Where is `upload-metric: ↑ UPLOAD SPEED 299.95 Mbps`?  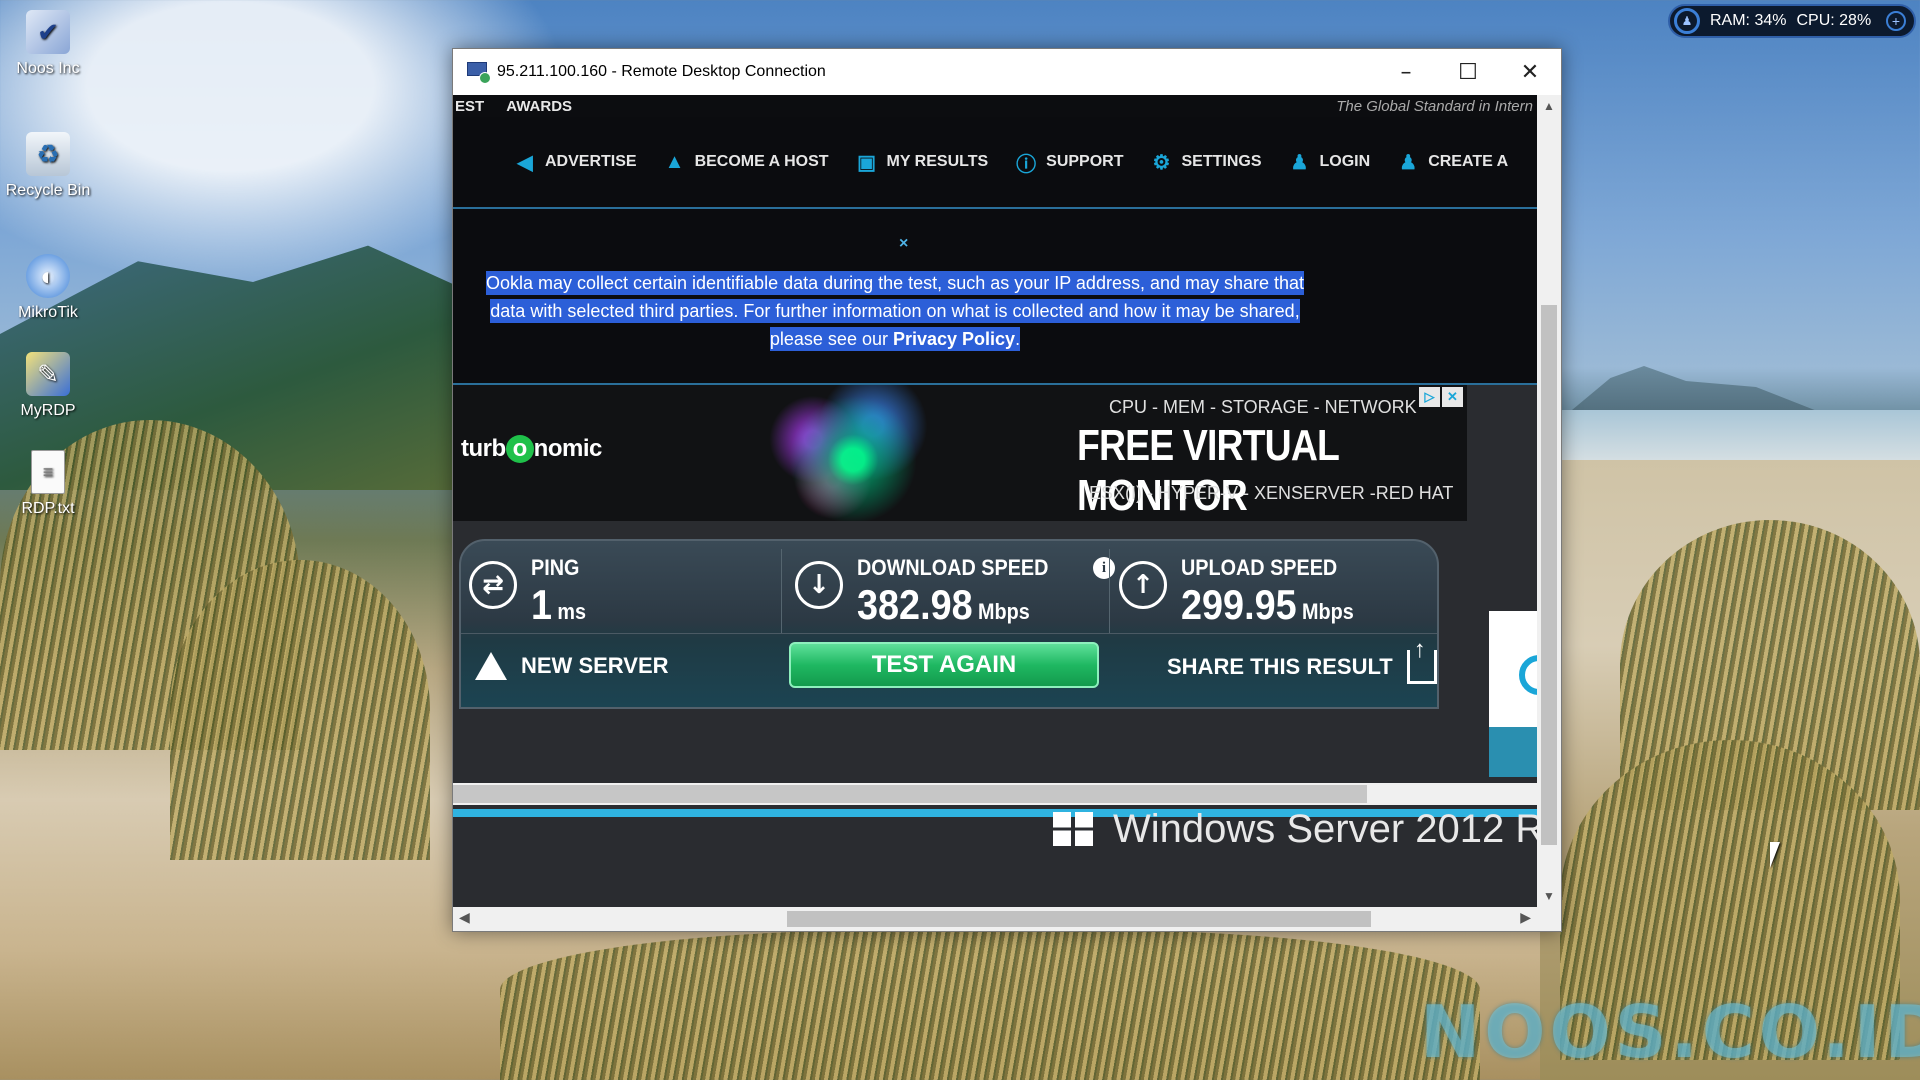
upload-metric: ↑ UPLOAD SPEED 299.95 Mbps is located at coordinates (1270, 586).